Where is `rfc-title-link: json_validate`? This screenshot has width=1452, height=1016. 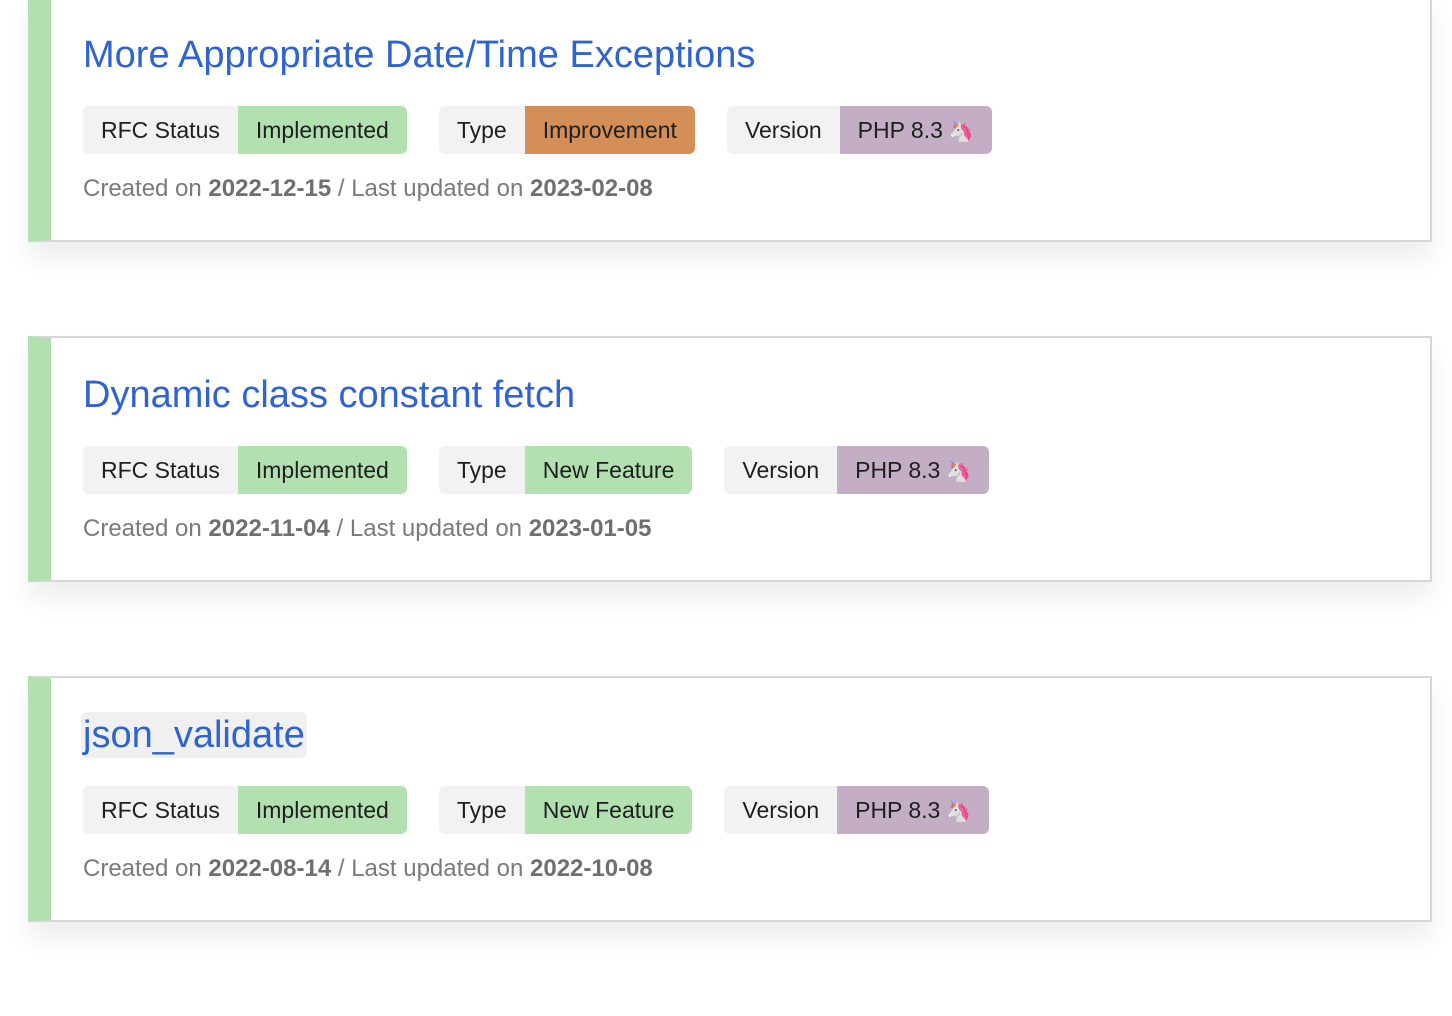 rfc-title-link: json_validate is located at coordinates (194, 735).